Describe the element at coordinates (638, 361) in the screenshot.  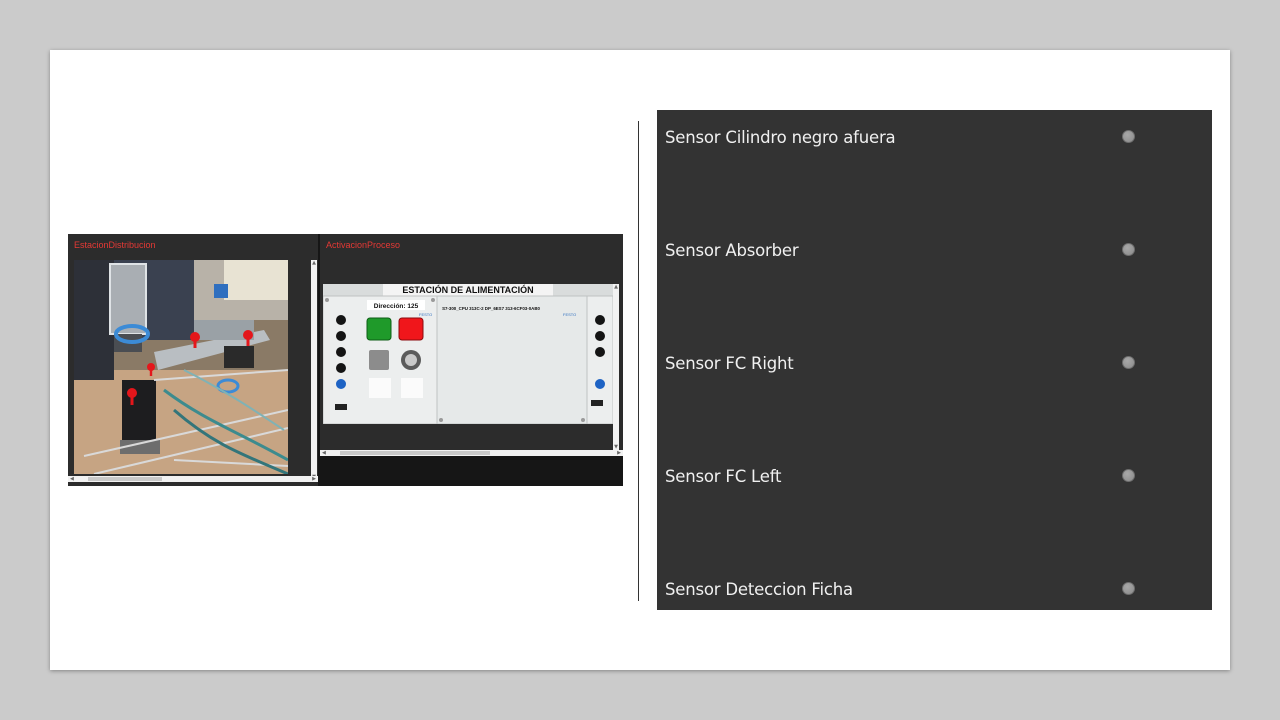
I see `vertical-divider` at that location.